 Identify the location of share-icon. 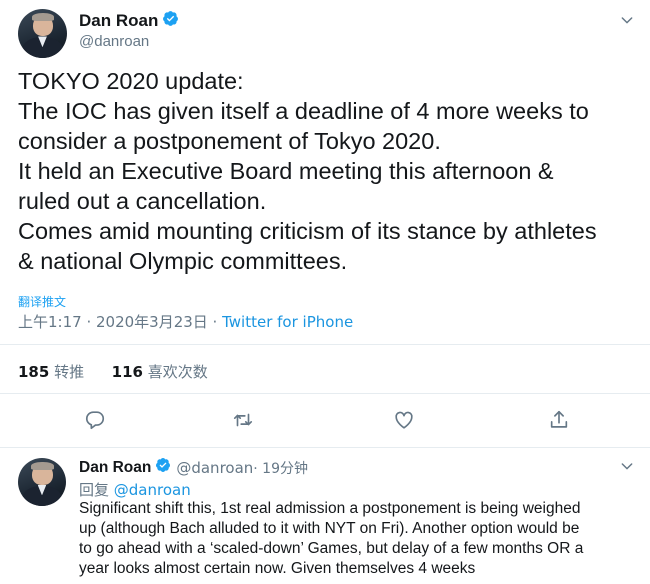
(559, 420).